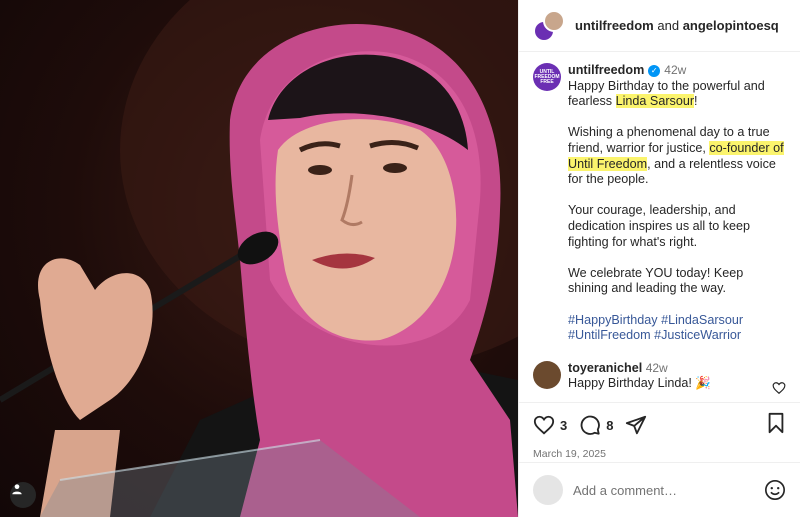 This screenshot has height=517, width=800. What do you see at coordinates (640, 383) in the screenshot?
I see `comment-text: Happy Birthday Linda! 🎉` at bounding box center [640, 383].